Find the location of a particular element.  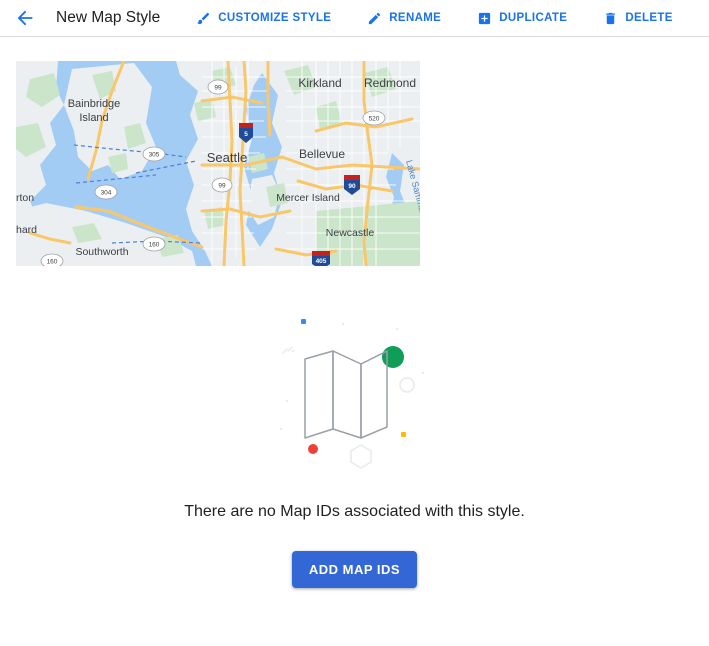

hexagon-decor is located at coordinates (360, 456).